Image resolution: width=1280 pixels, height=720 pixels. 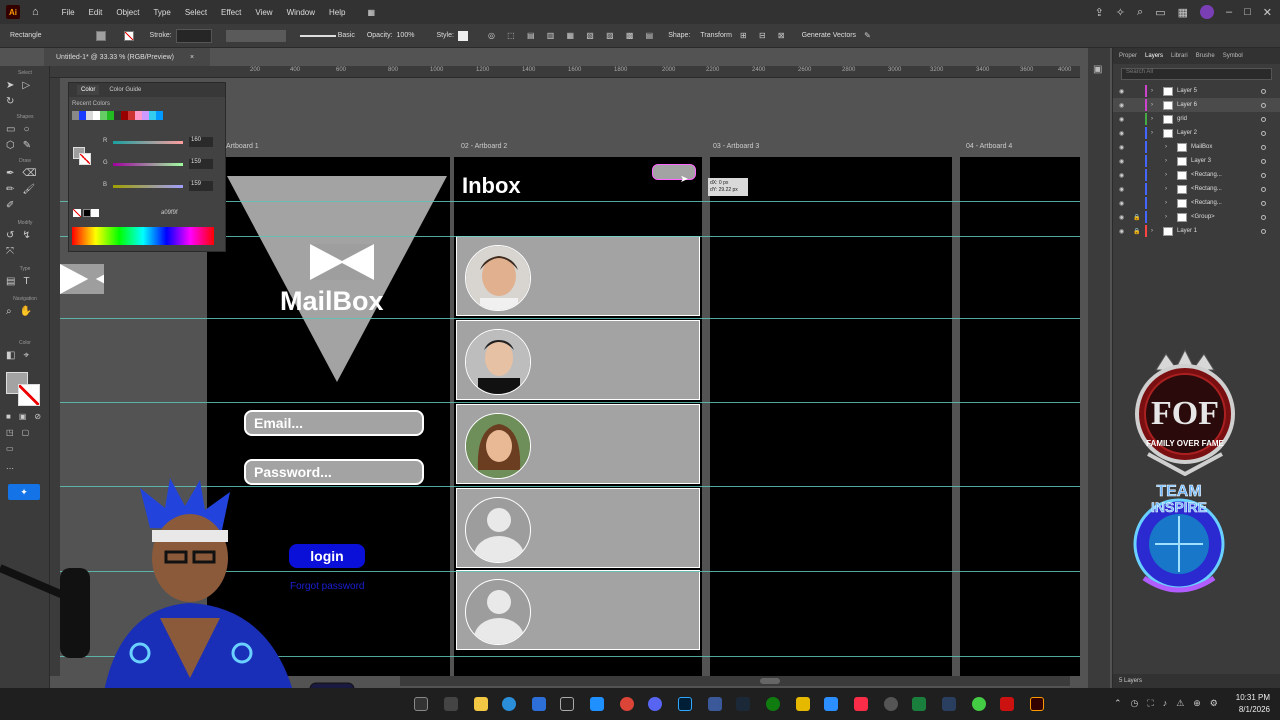 I want to click on steam-icon, so click(x=743, y=704).